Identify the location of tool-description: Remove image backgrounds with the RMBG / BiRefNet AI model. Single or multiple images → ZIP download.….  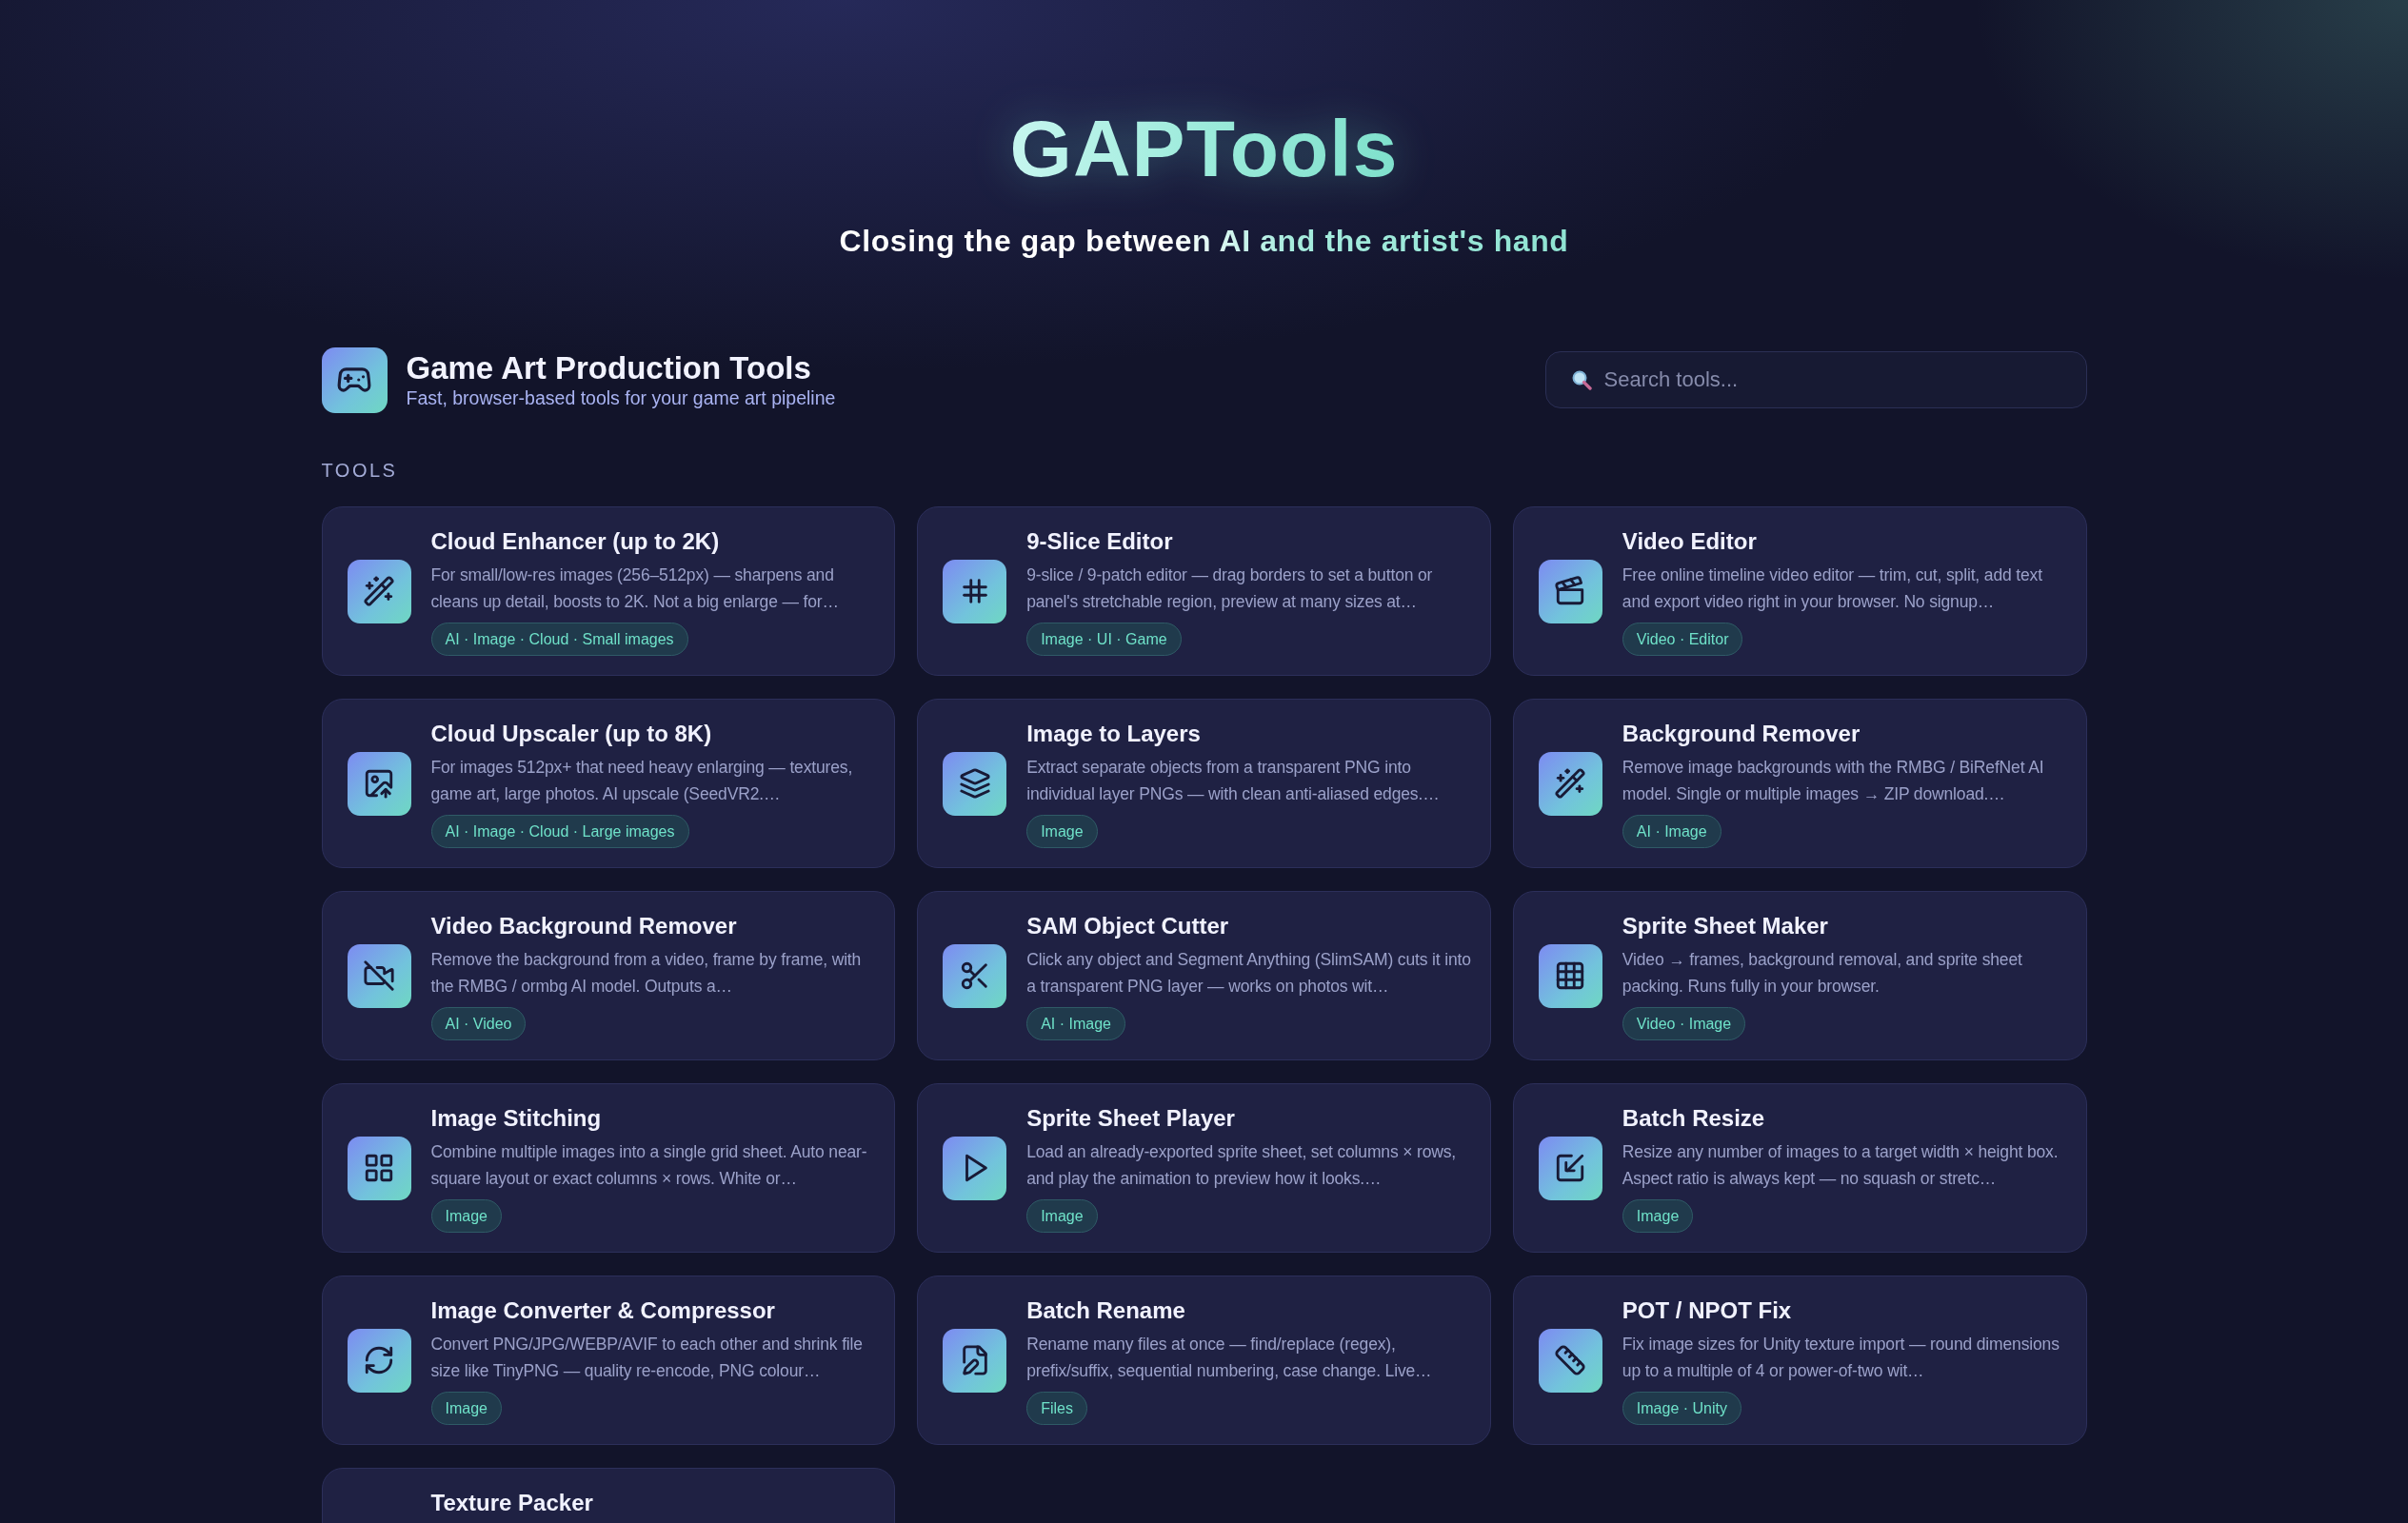
(1833, 781).